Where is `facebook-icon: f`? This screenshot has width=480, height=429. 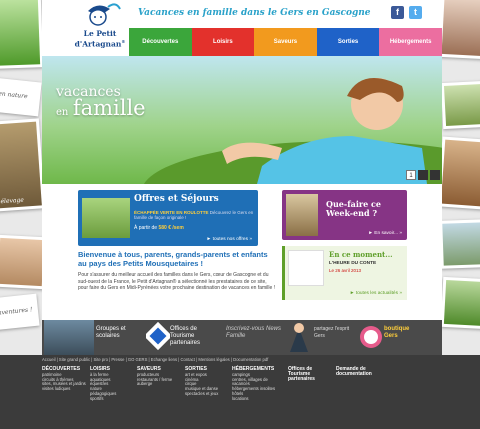 facebook-icon: f is located at coordinates (397, 12).